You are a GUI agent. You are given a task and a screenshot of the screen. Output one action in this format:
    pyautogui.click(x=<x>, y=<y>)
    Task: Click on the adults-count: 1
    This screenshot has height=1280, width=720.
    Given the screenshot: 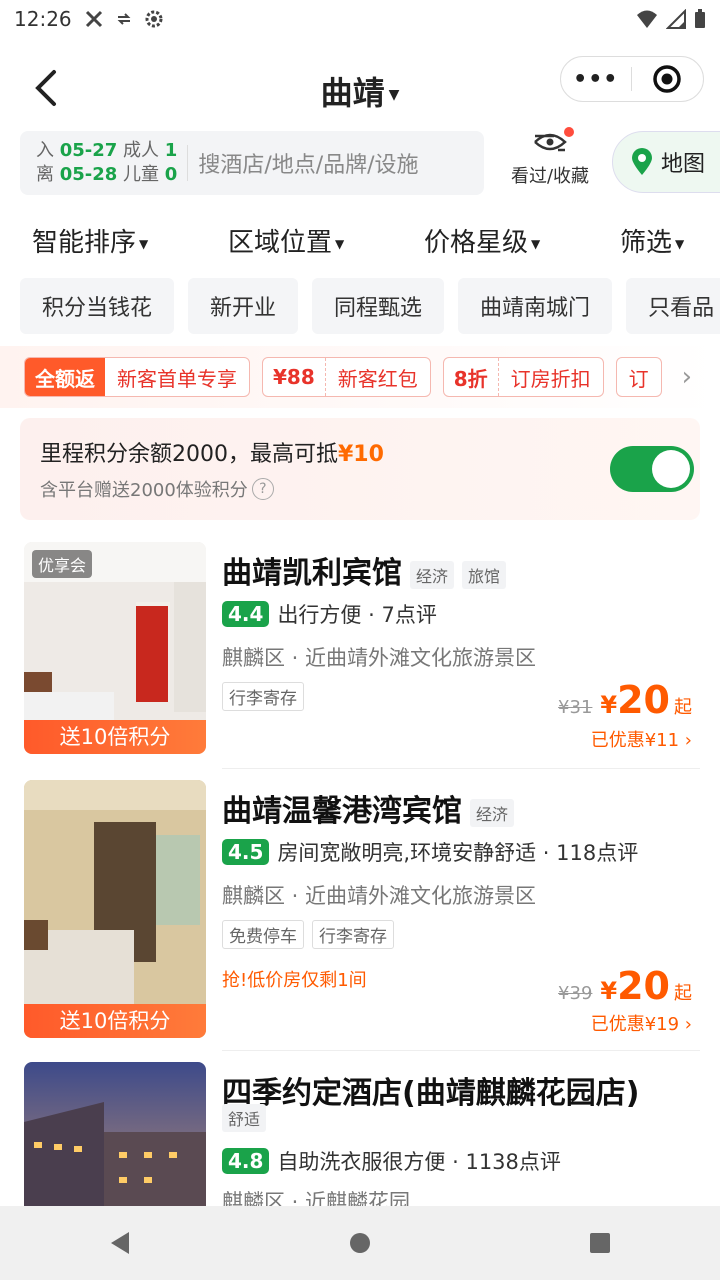 What is the action you would take?
    pyautogui.click(x=171, y=150)
    